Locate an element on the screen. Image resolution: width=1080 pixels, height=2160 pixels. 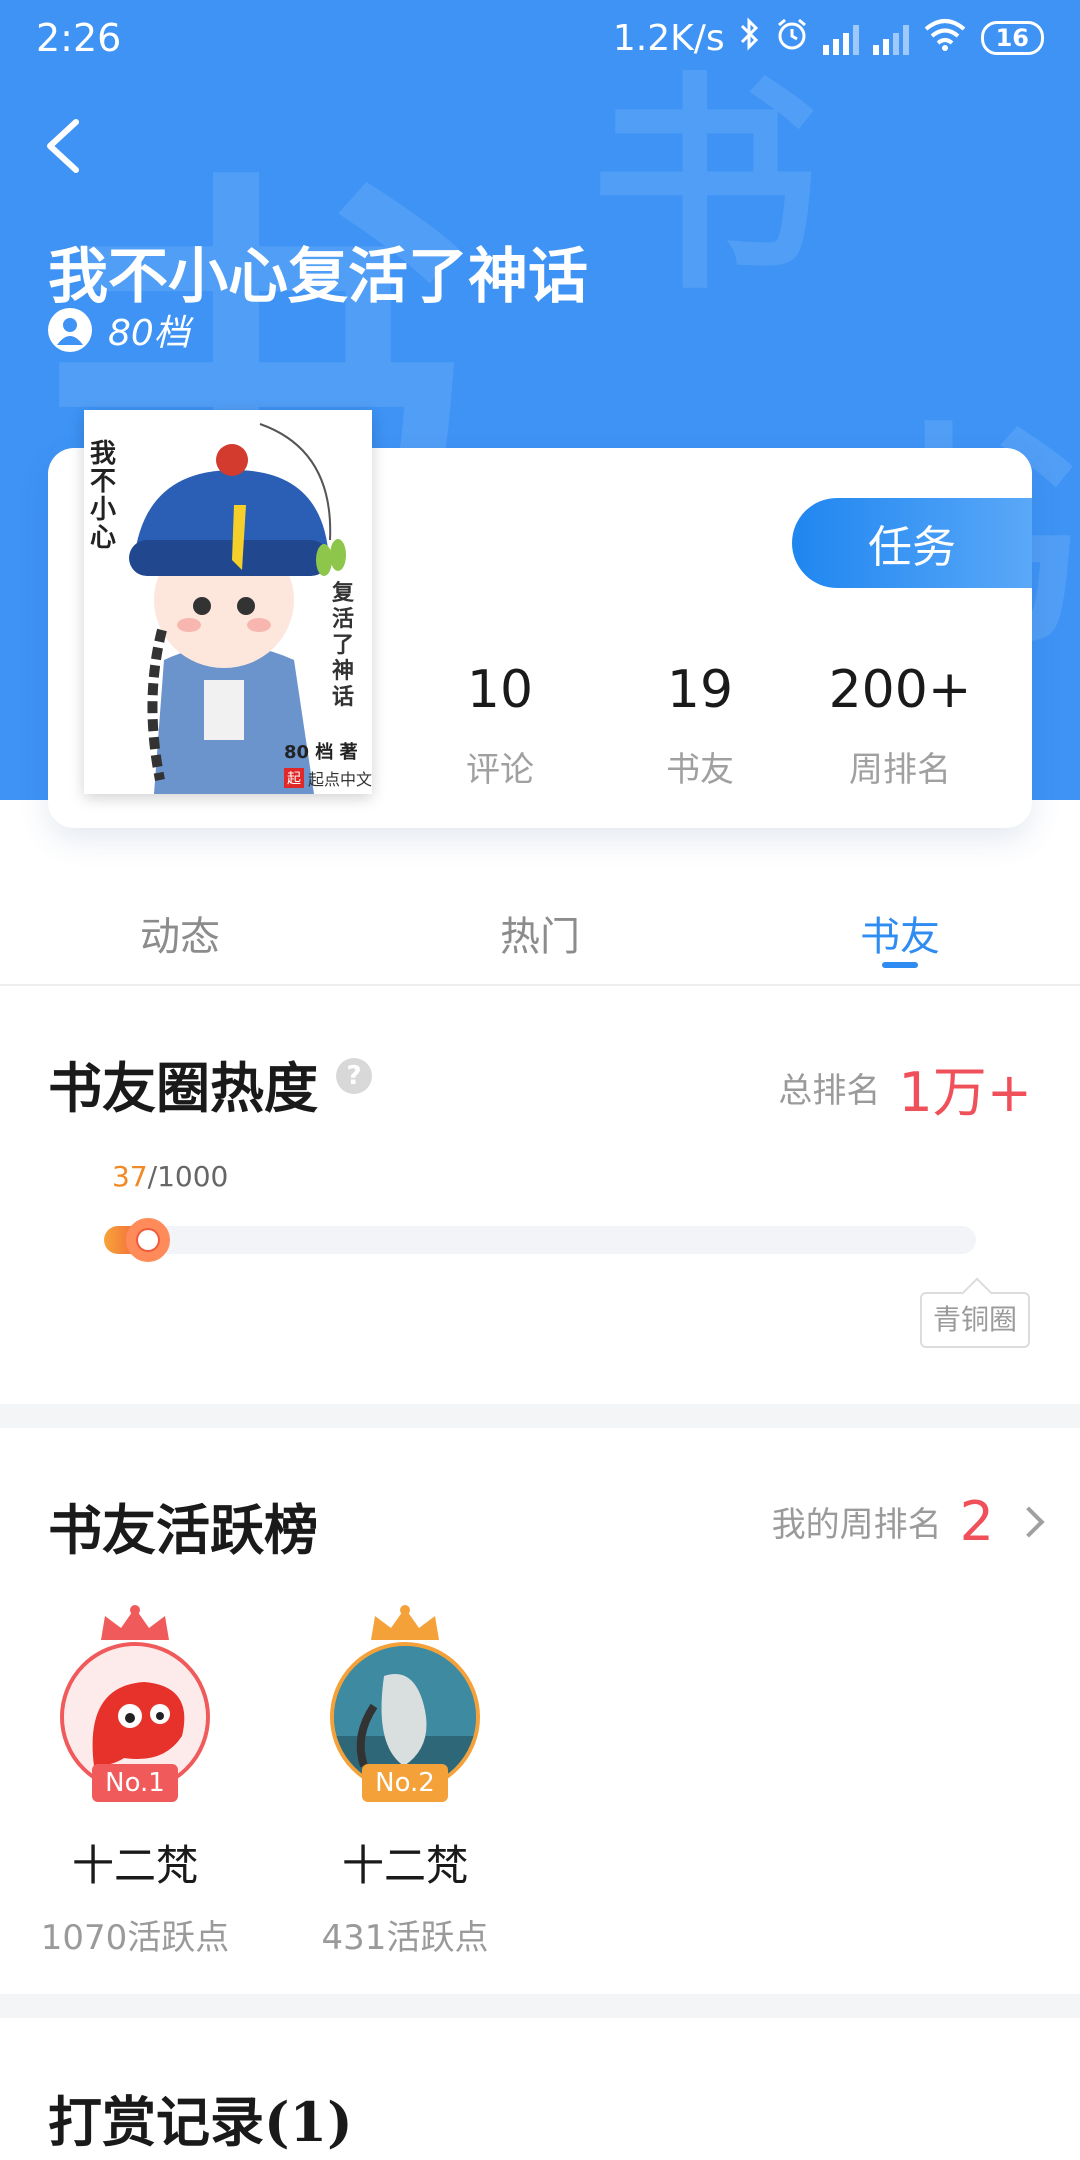
task-button: 任务 is located at coordinates (912, 543).